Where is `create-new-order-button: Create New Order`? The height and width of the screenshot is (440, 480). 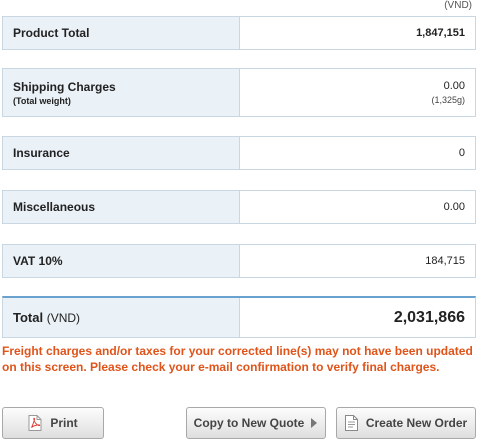
create-new-order-button: Create New Order is located at coordinates (406, 423).